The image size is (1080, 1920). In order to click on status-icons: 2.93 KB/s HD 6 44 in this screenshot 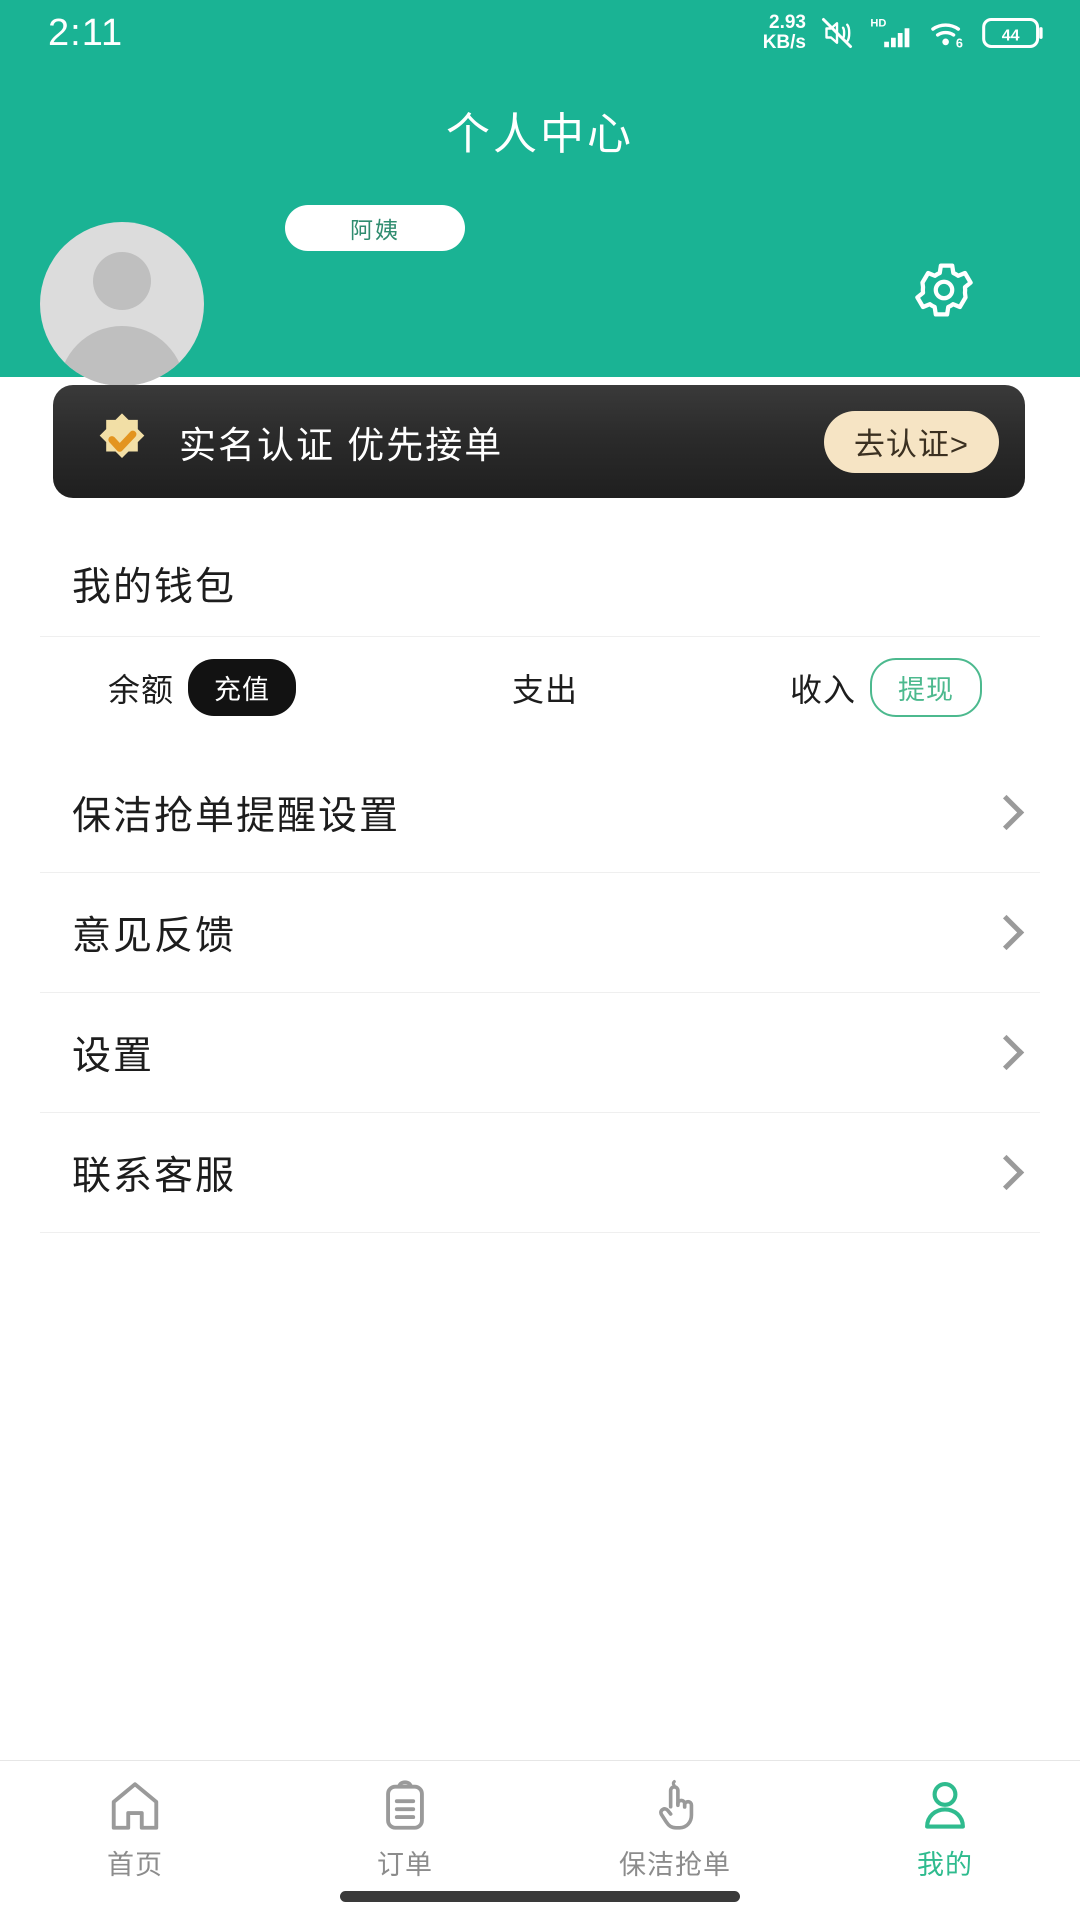, I will do `click(904, 33)`.